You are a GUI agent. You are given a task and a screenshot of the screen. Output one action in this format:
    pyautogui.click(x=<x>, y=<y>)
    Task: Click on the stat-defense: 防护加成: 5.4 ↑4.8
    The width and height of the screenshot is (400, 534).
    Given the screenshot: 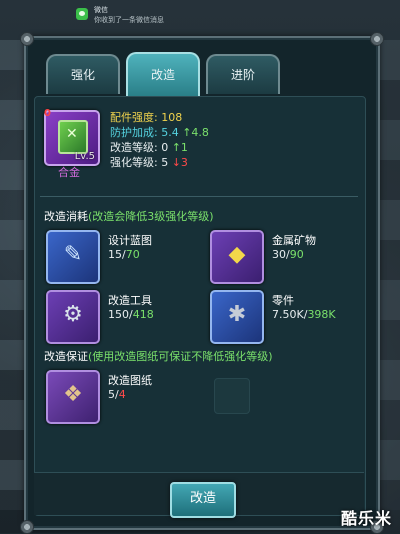 What is the action you would take?
    pyautogui.click(x=159, y=132)
    